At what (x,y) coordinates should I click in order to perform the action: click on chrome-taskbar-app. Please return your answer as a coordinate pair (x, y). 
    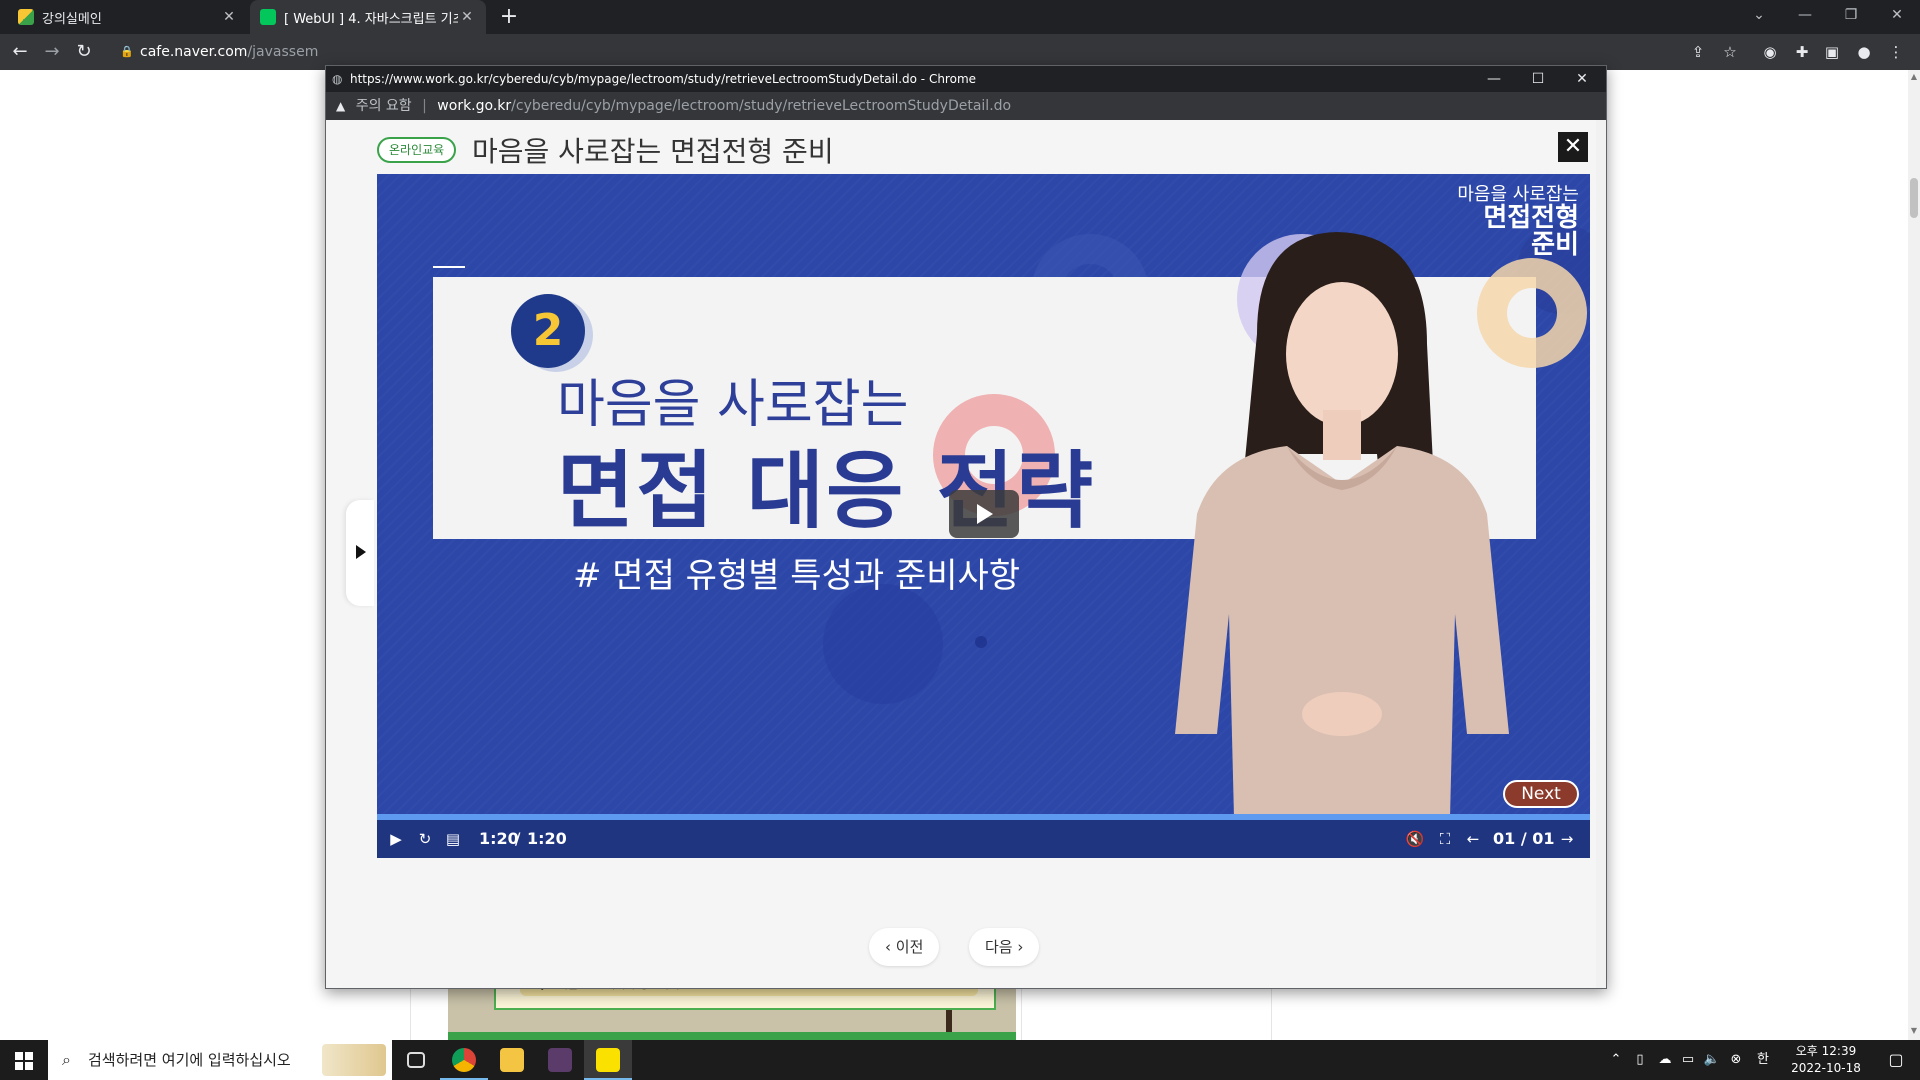
    Looking at the image, I should click on (464, 1060).